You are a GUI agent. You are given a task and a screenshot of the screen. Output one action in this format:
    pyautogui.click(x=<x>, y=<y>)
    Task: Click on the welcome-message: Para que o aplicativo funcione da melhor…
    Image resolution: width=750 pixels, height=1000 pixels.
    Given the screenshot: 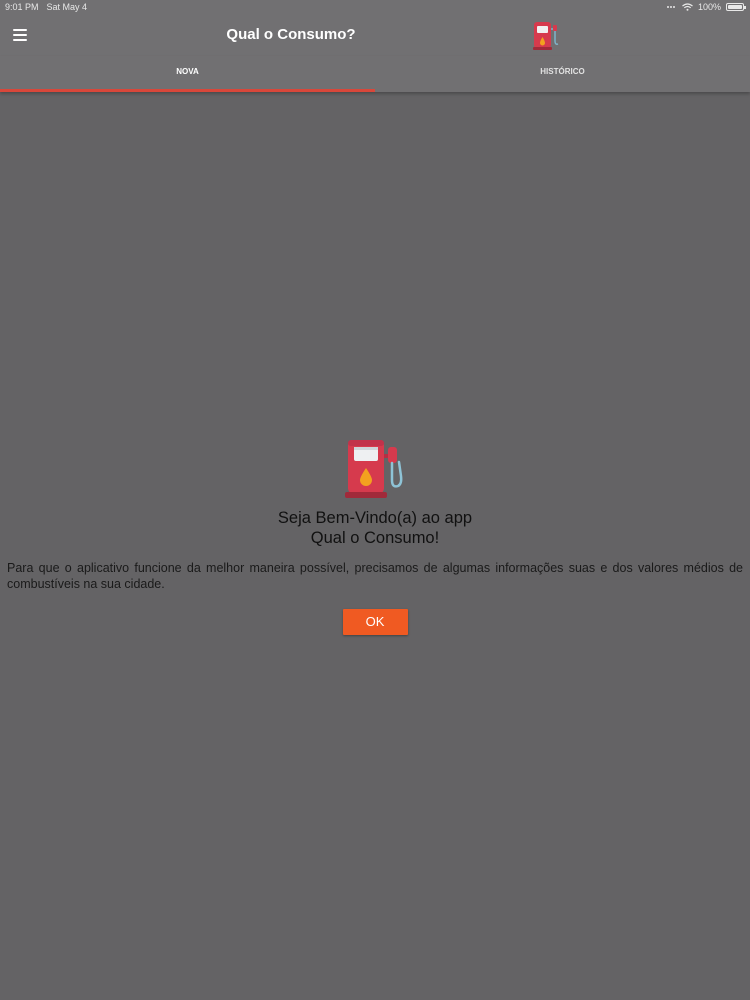 What is the action you would take?
    pyautogui.click(x=375, y=576)
    